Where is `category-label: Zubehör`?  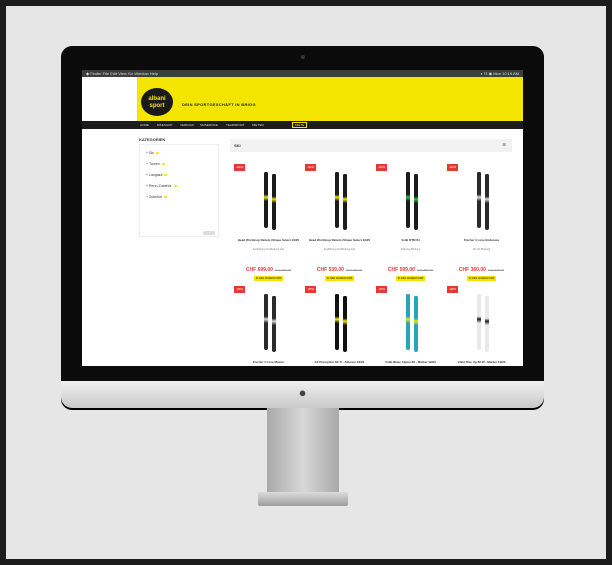
category-label: Zubehör is located at coordinates (156, 197).